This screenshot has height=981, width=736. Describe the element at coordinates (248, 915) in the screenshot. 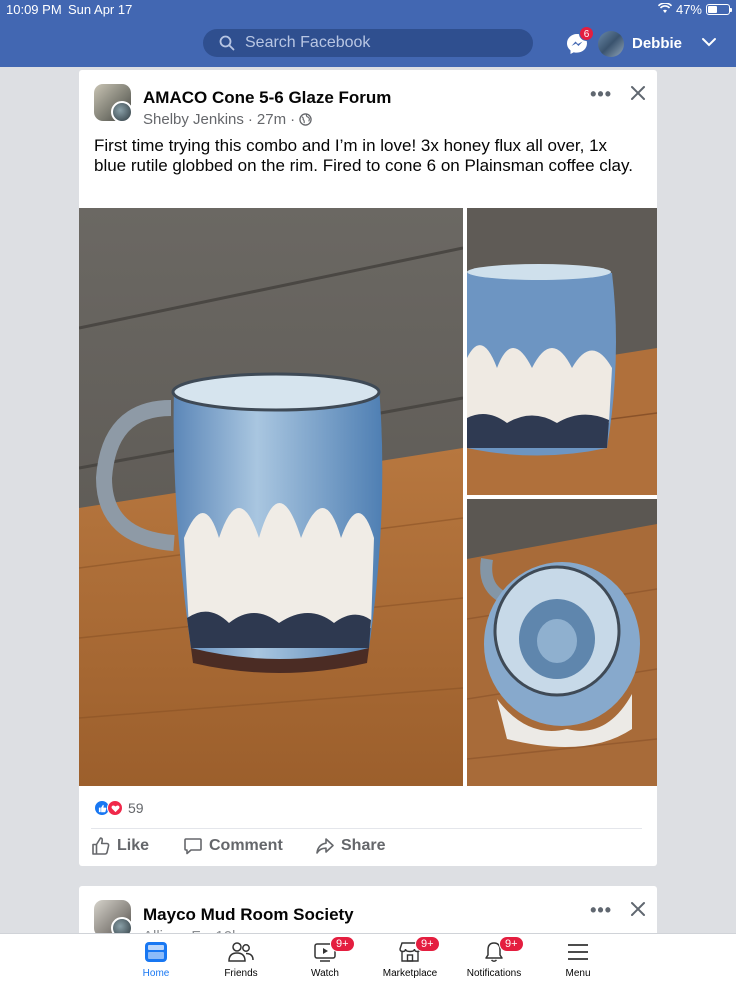

I see `group-name: Mayco Mud Room Society` at that location.